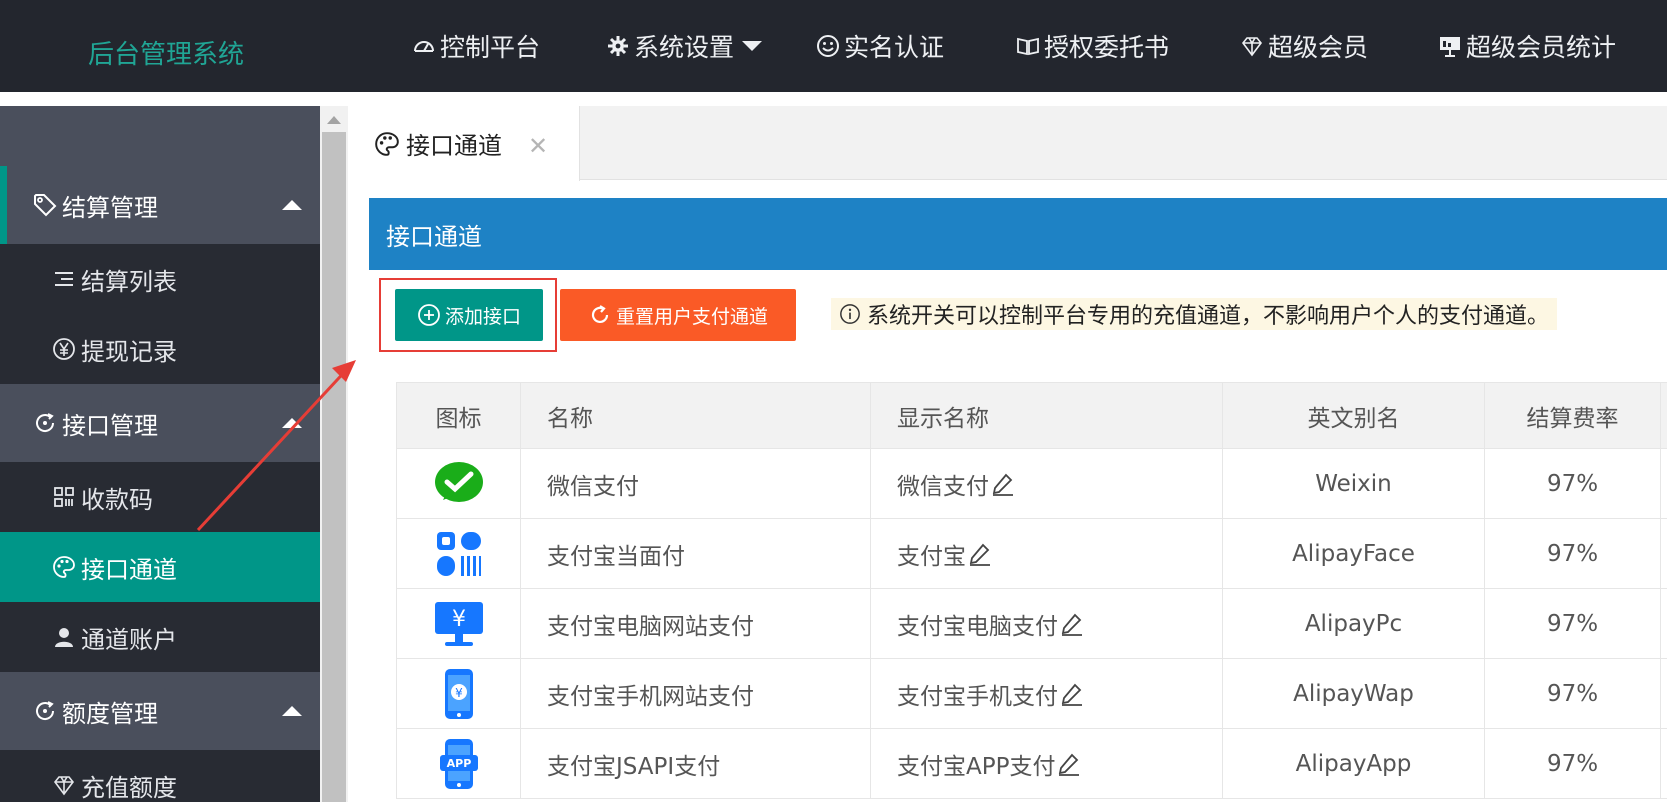 The height and width of the screenshot is (802, 1667). I want to click on tag-icon, so click(45, 205).